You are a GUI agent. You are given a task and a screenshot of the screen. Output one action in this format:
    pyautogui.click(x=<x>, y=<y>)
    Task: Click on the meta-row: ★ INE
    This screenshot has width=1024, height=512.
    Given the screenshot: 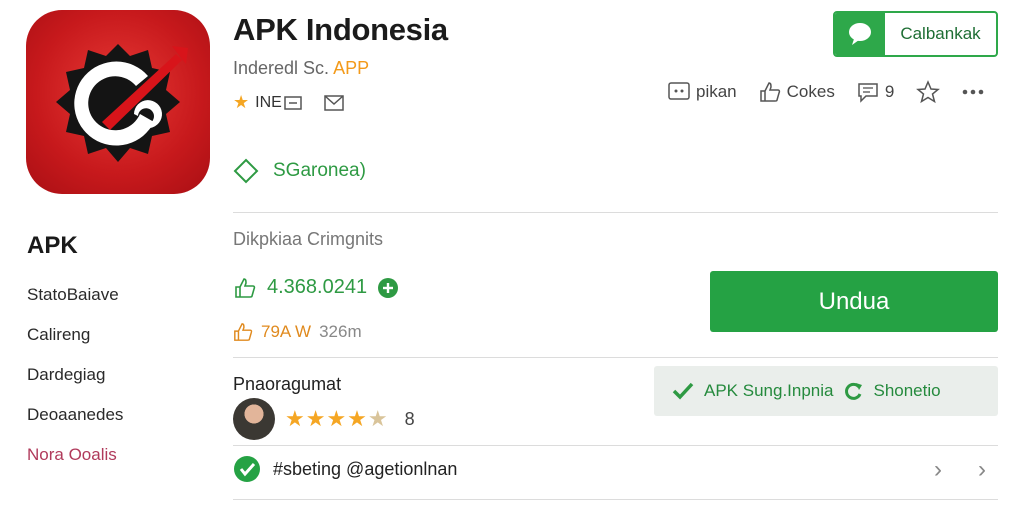 What is the action you would take?
    pyautogui.click(x=288, y=102)
    